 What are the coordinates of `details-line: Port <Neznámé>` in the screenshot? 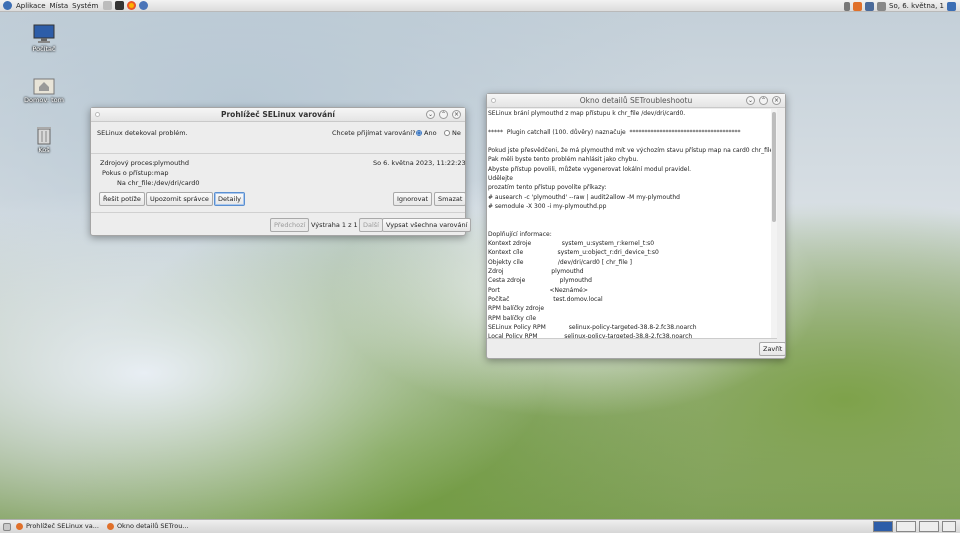 It's located at (538, 290).